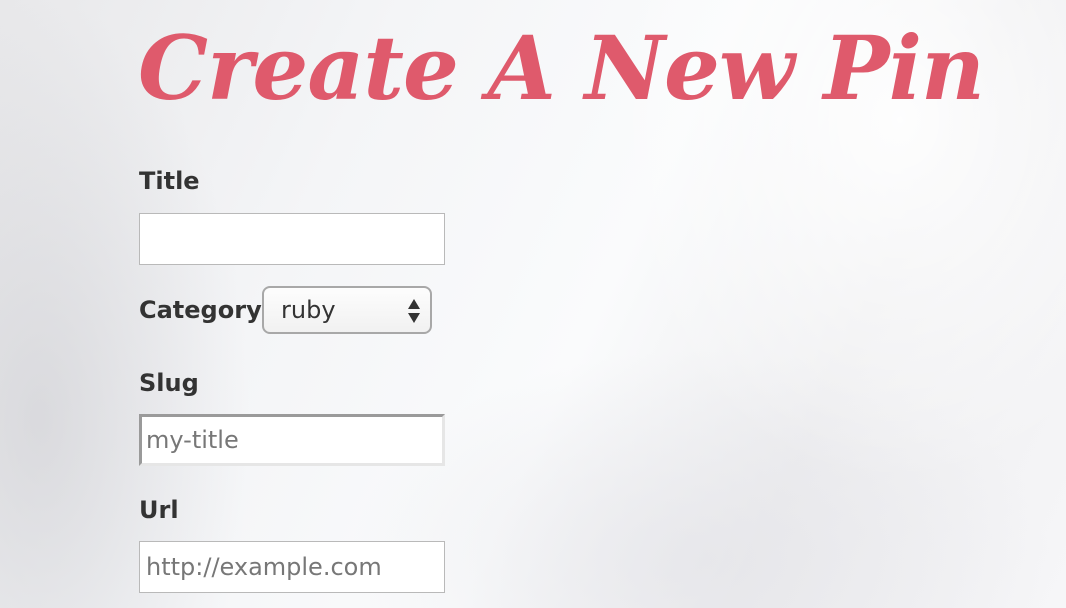  What do you see at coordinates (561, 68) in the screenshot?
I see `page-title: Create A New Pin` at bounding box center [561, 68].